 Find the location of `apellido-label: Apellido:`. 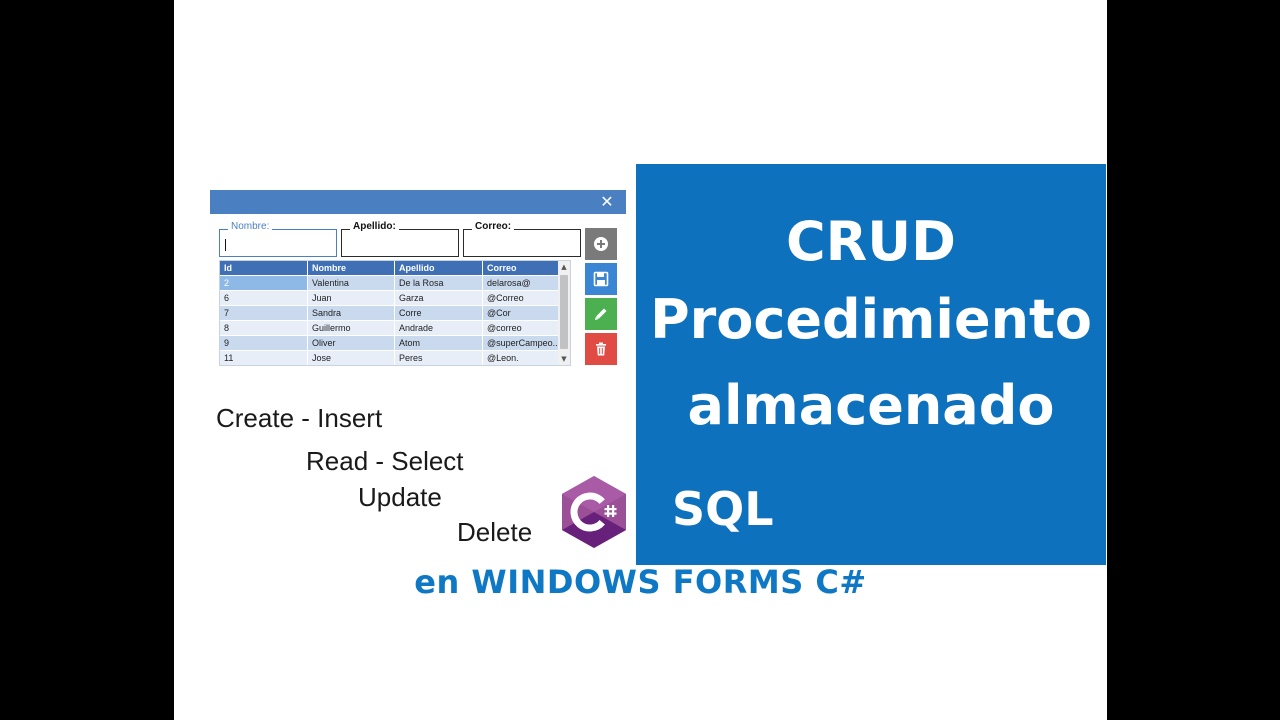

apellido-label: Apellido: is located at coordinates (374, 226).